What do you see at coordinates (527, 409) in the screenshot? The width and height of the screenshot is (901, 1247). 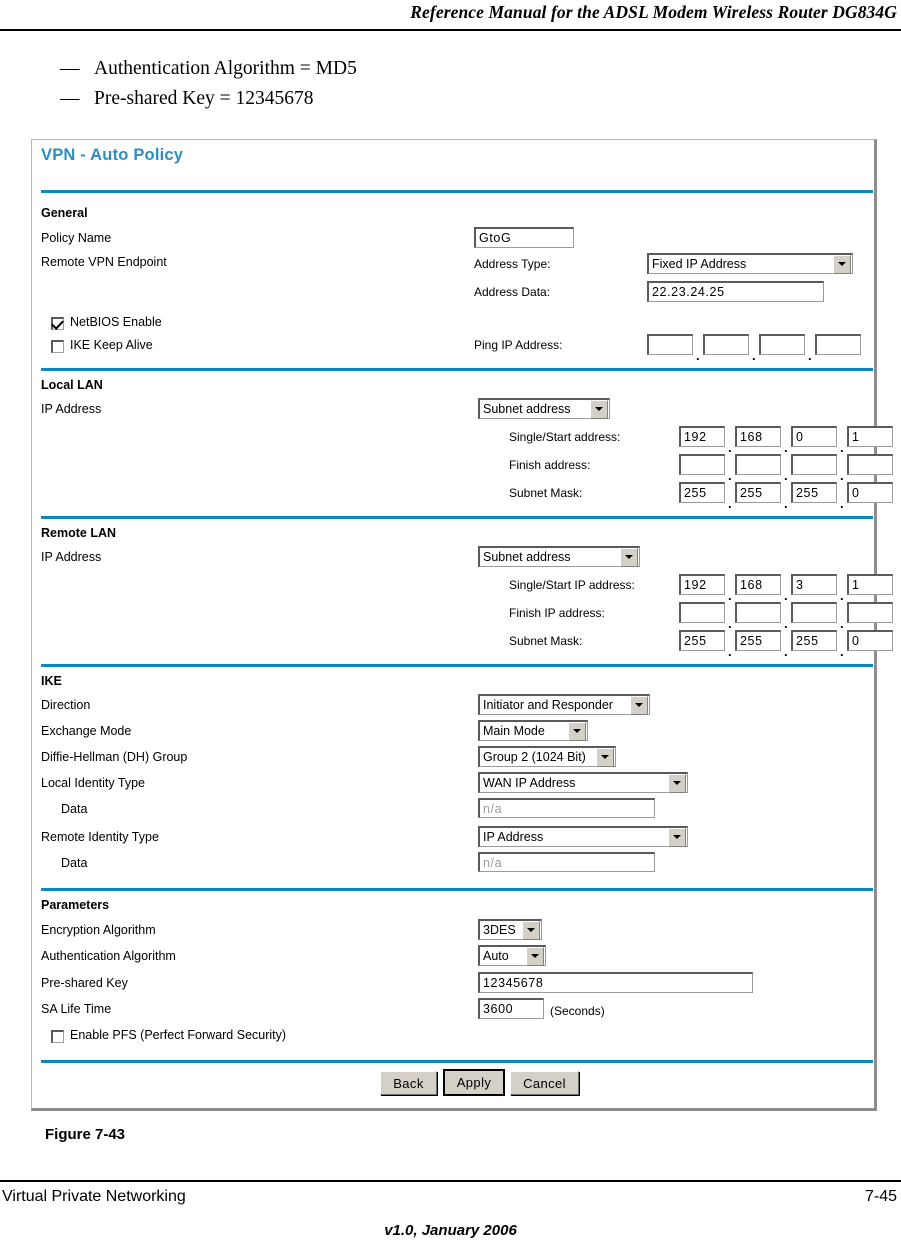 I see `local-lan-address-mode-value: Subnet address` at bounding box center [527, 409].